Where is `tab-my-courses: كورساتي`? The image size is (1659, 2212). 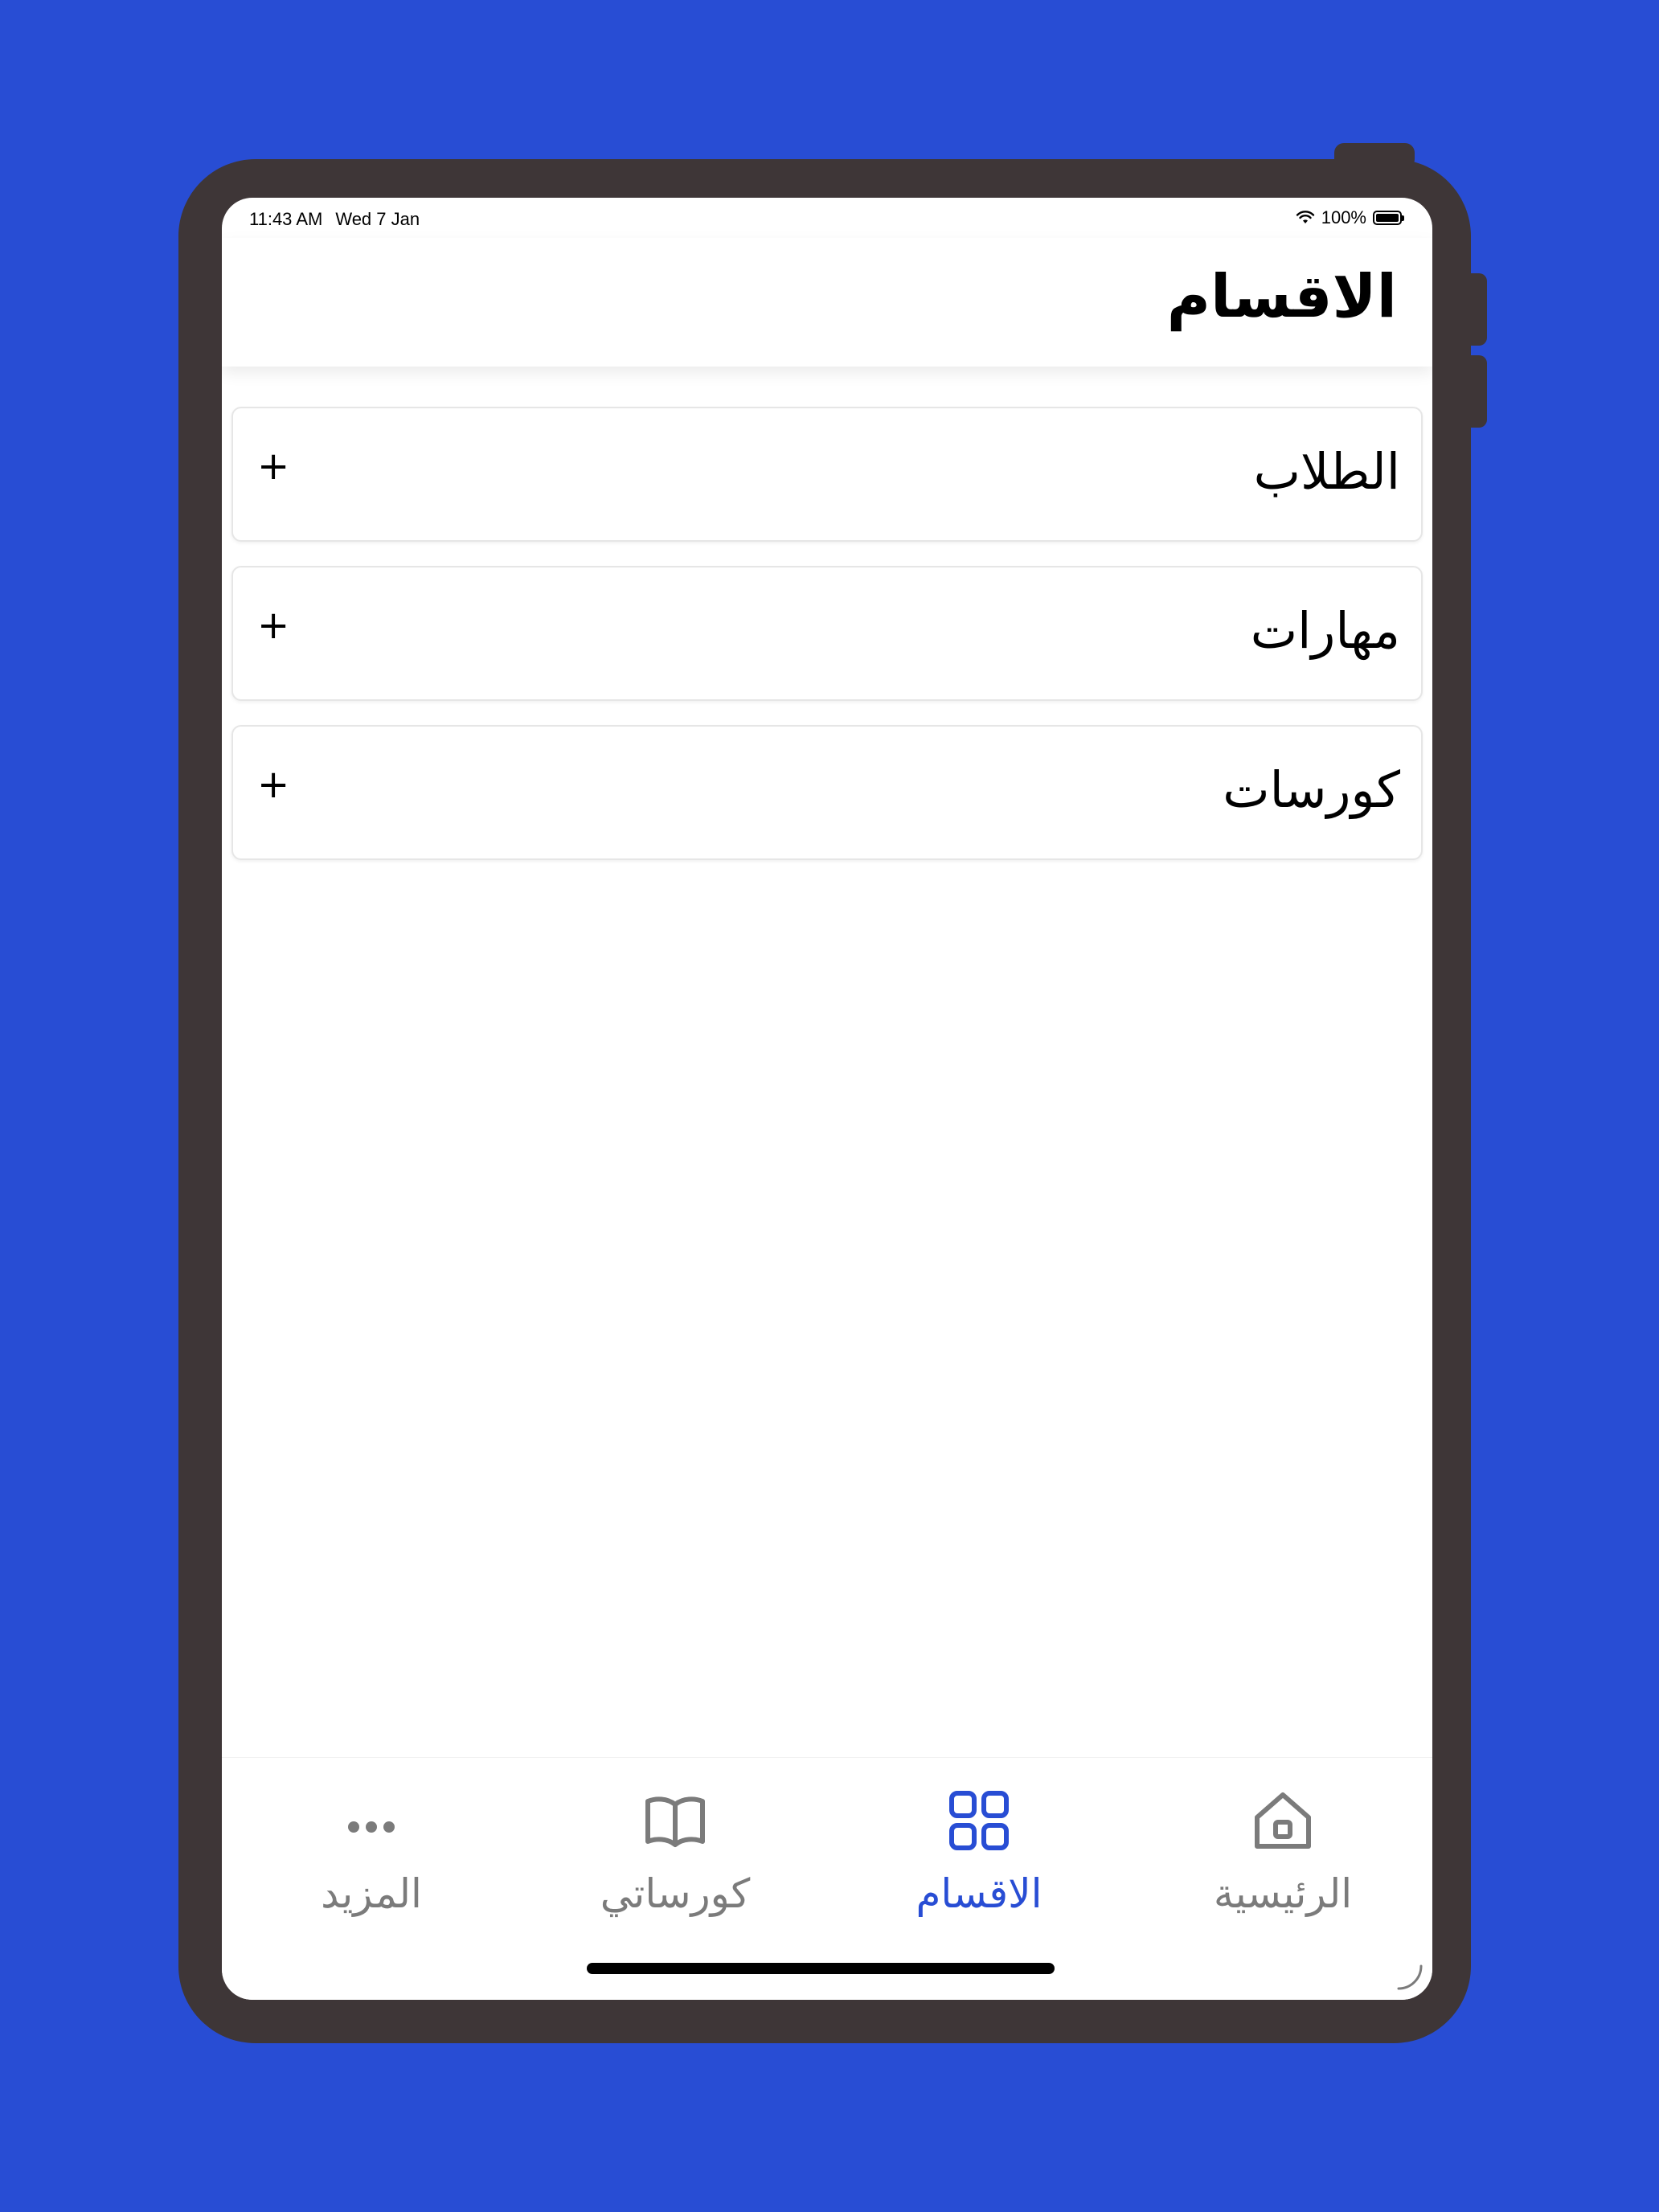
tab-my-courses: كورساتي is located at coordinates (675, 1854).